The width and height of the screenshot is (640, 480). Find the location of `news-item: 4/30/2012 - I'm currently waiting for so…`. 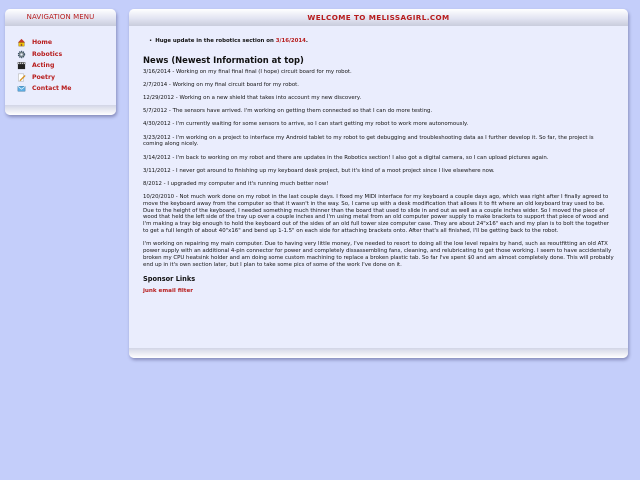

news-item: 4/30/2012 - I'm currently waiting for so… is located at coordinates (306, 124).